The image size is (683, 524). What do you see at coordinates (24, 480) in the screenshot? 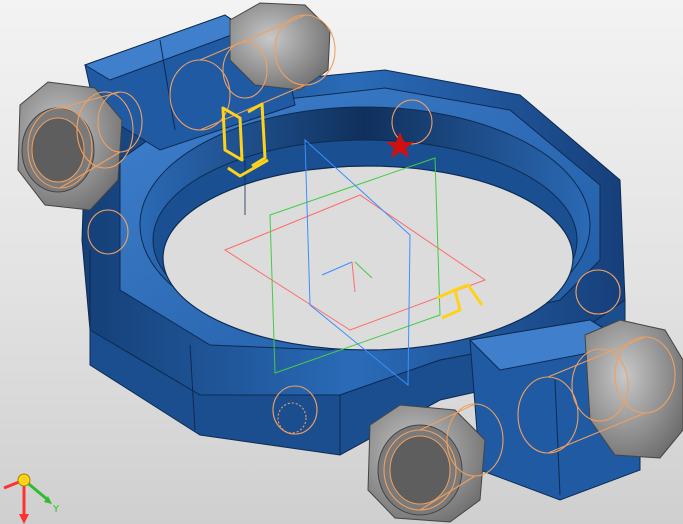
I see `triad-origin` at bounding box center [24, 480].